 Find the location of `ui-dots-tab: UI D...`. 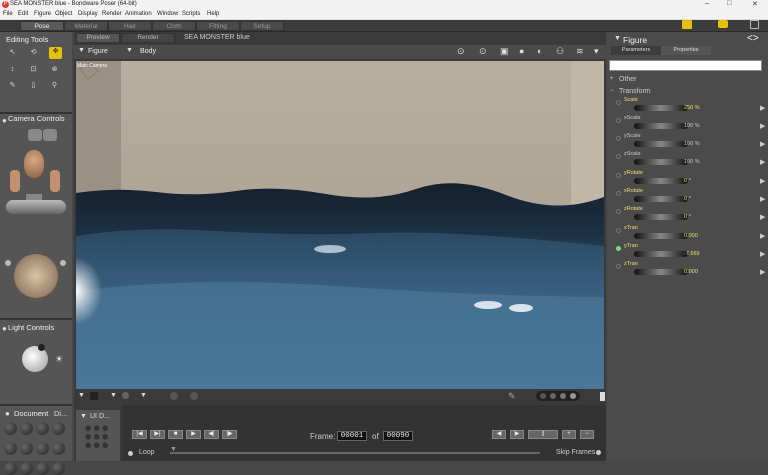

ui-dots-tab: UI D... is located at coordinates (100, 416).